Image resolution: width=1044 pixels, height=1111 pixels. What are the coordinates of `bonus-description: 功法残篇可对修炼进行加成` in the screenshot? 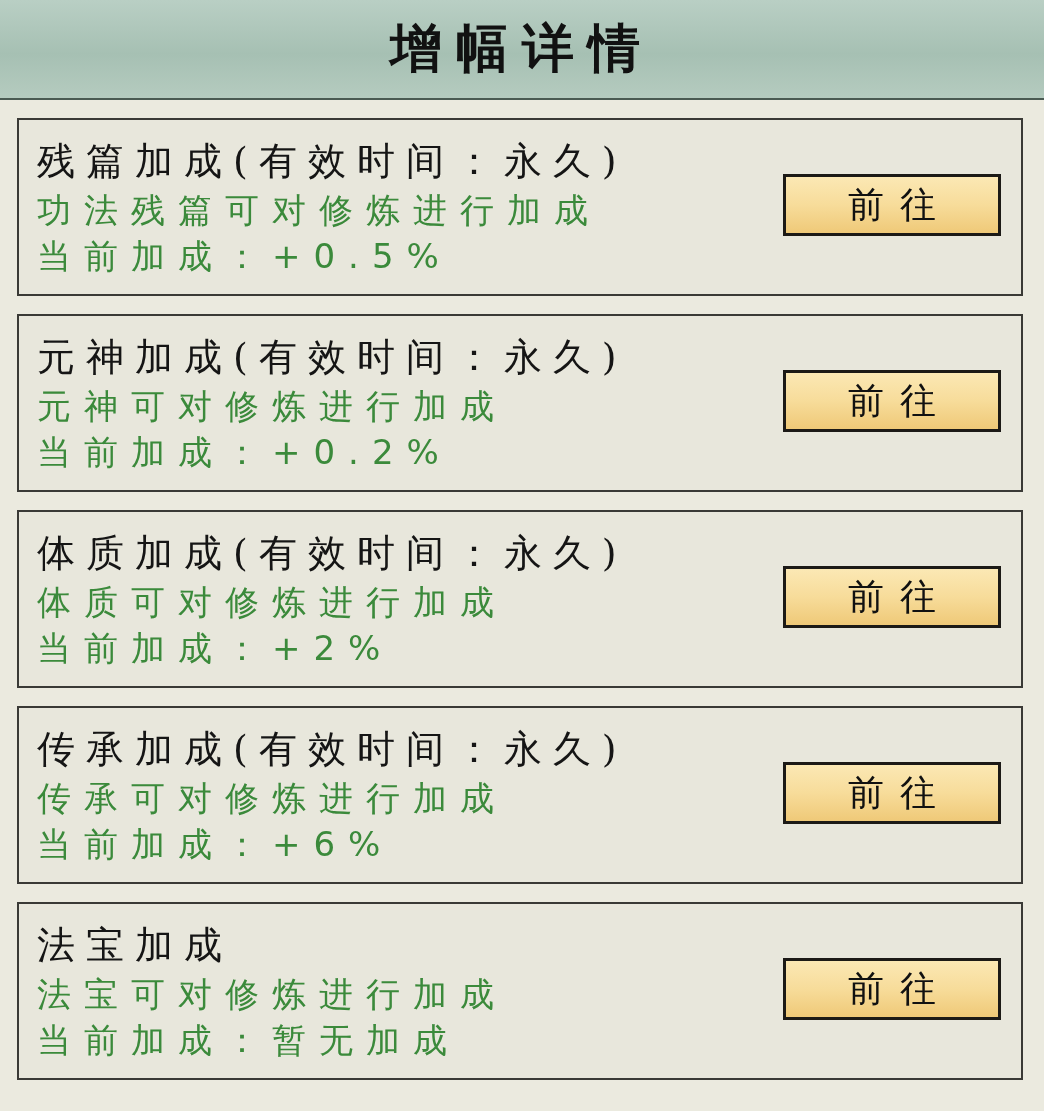 It's located at (319, 210).